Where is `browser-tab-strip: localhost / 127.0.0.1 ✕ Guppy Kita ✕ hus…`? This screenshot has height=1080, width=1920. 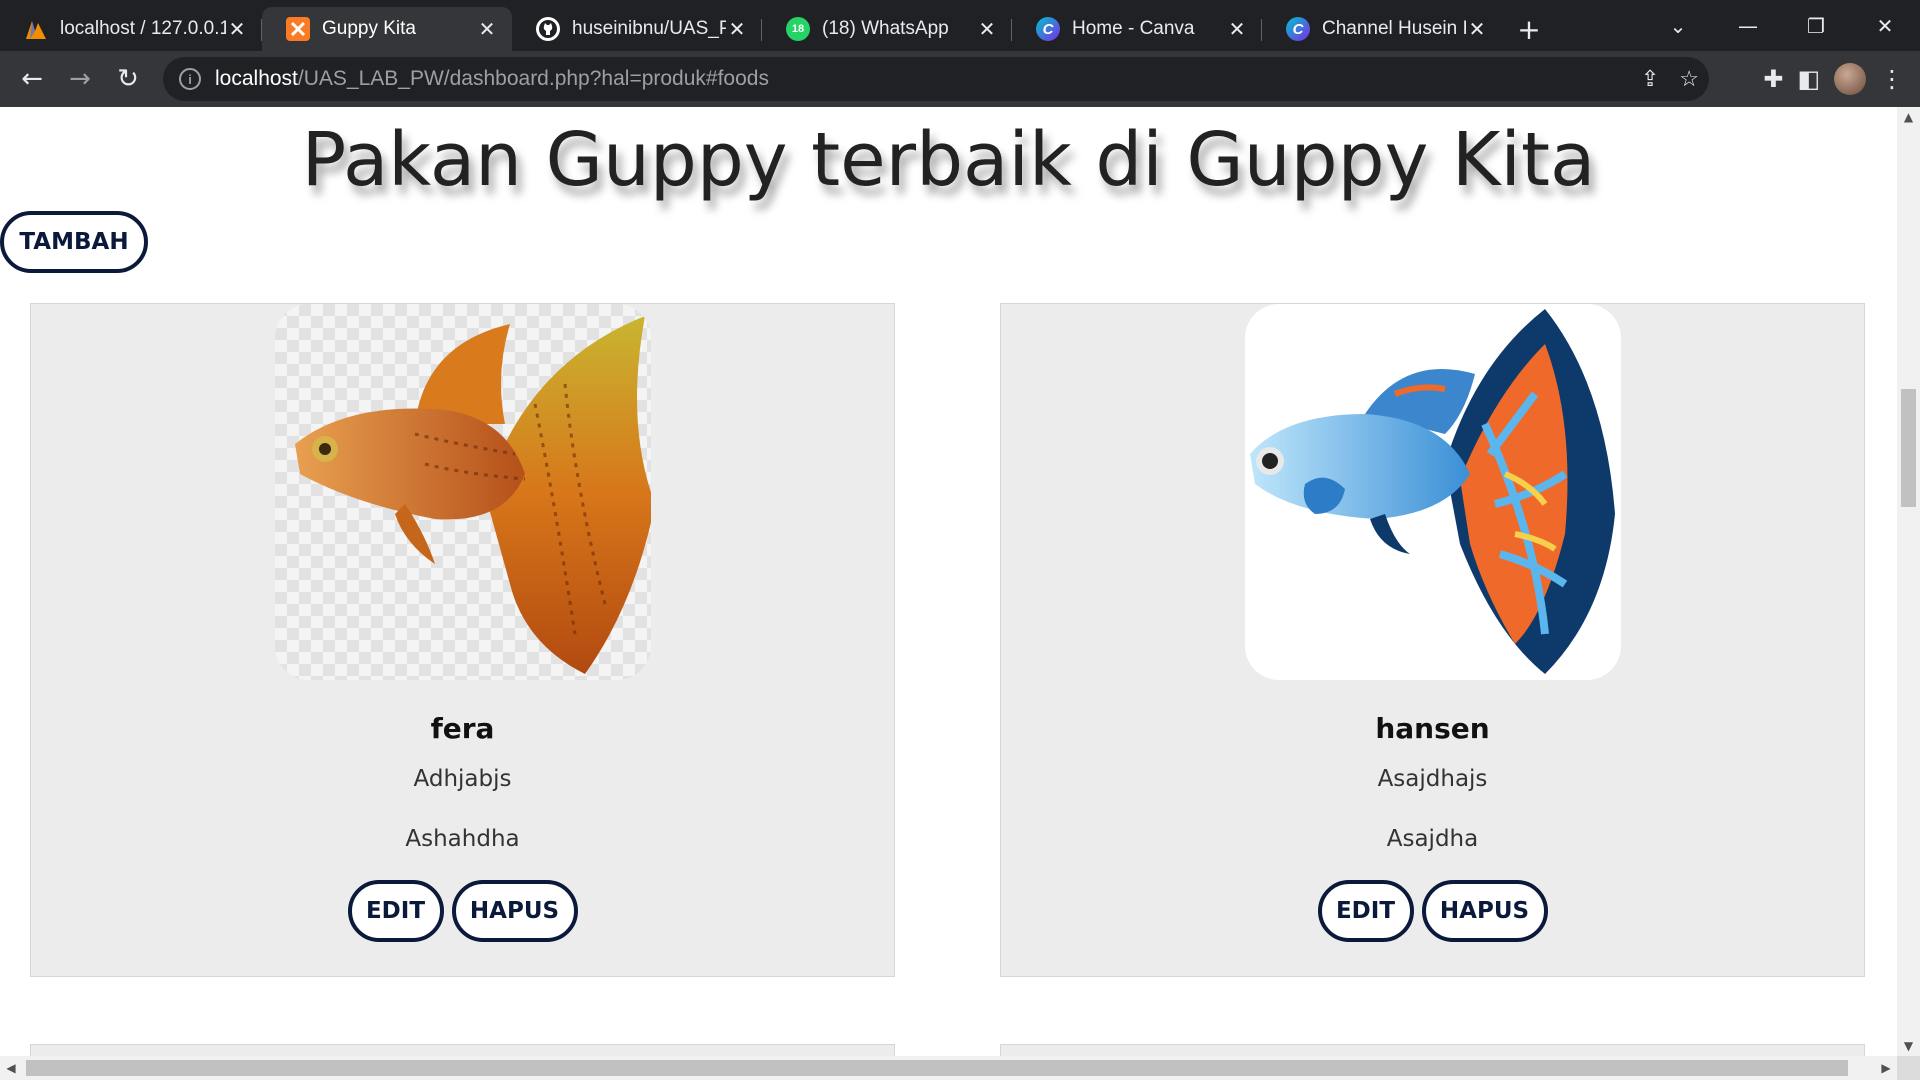 browser-tab-strip: localhost / 127.0.0.1 ✕ Guppy Kita ✕ hus… is located at coordinates (960, 25).